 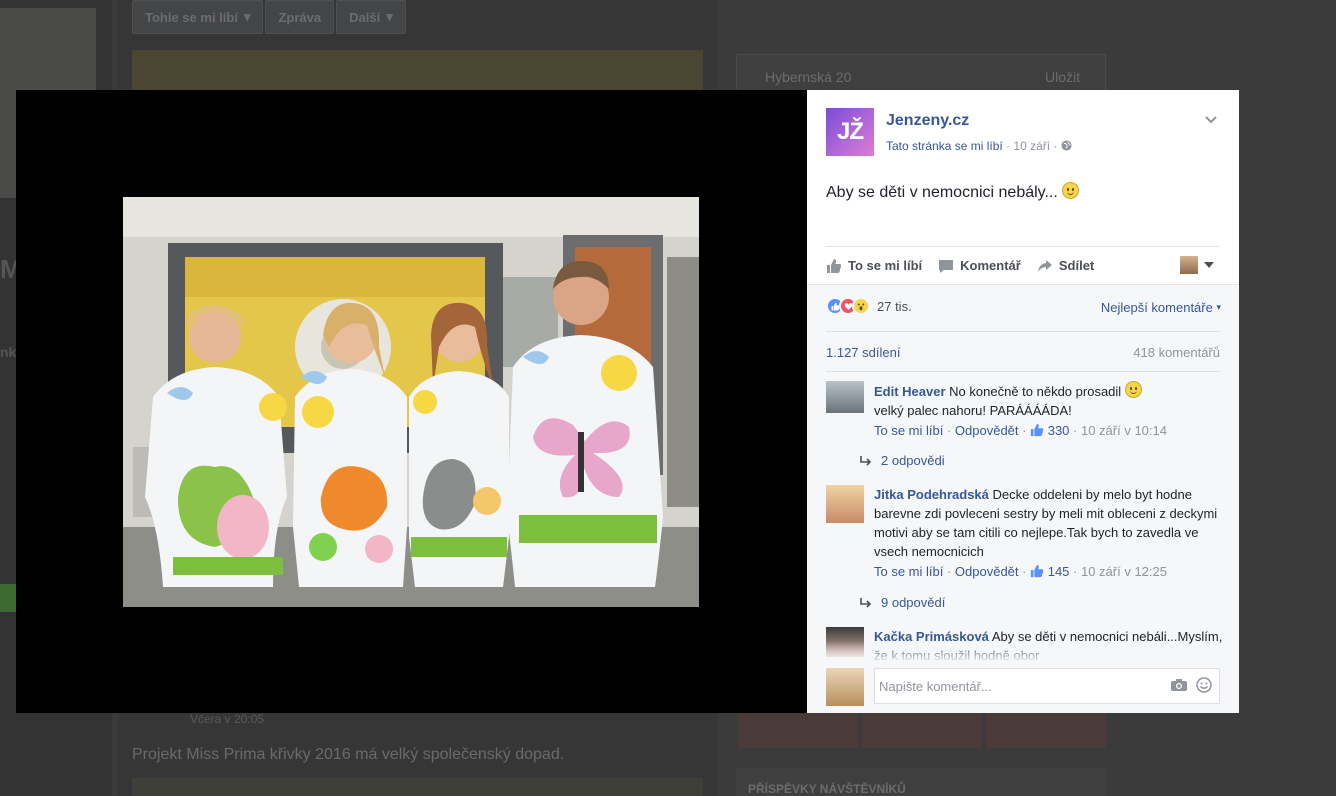 I want to click on page-like-link: Tato stránka se mi líbí, so click(x=944, y=146).